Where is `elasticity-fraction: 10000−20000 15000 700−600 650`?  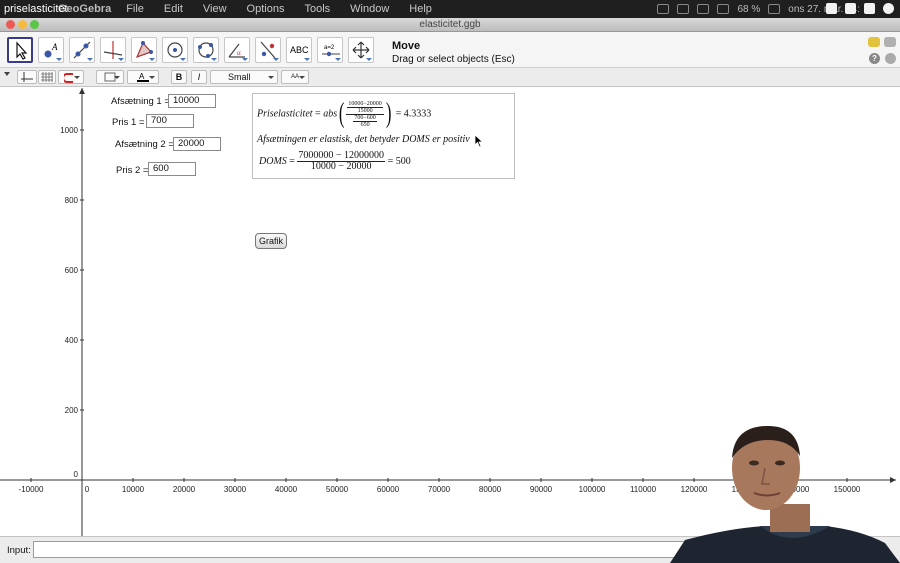 elasticity-fraction: 10000−20000 15000 700−600 650 is located at coordinates (365, 114).